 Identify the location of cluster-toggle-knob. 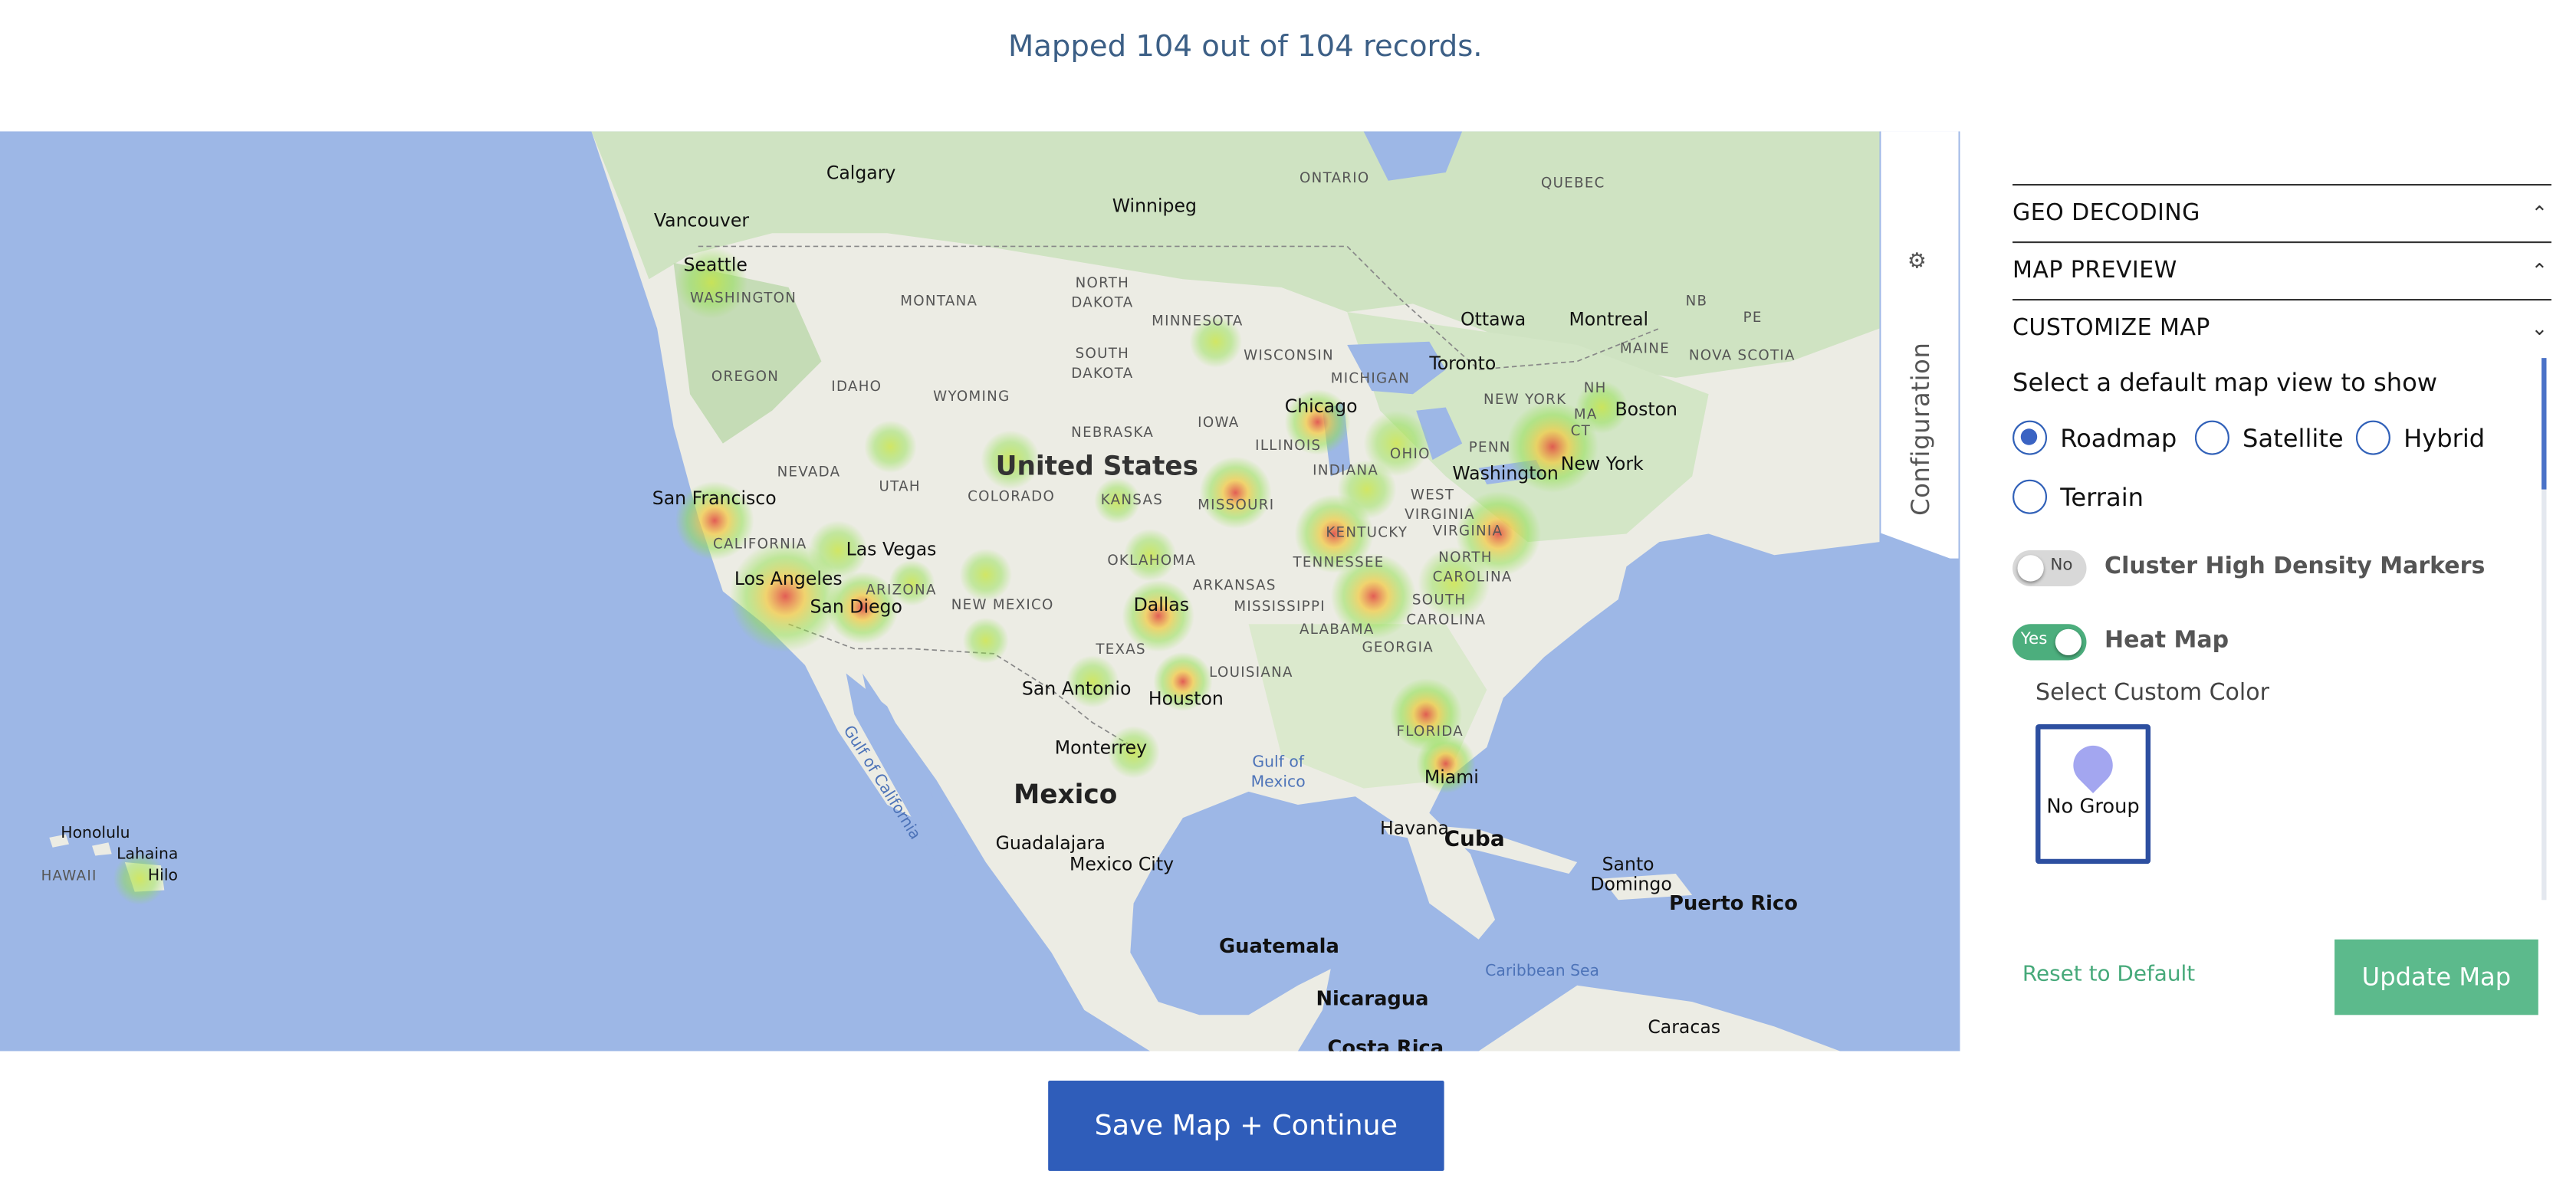
(2031, 568).